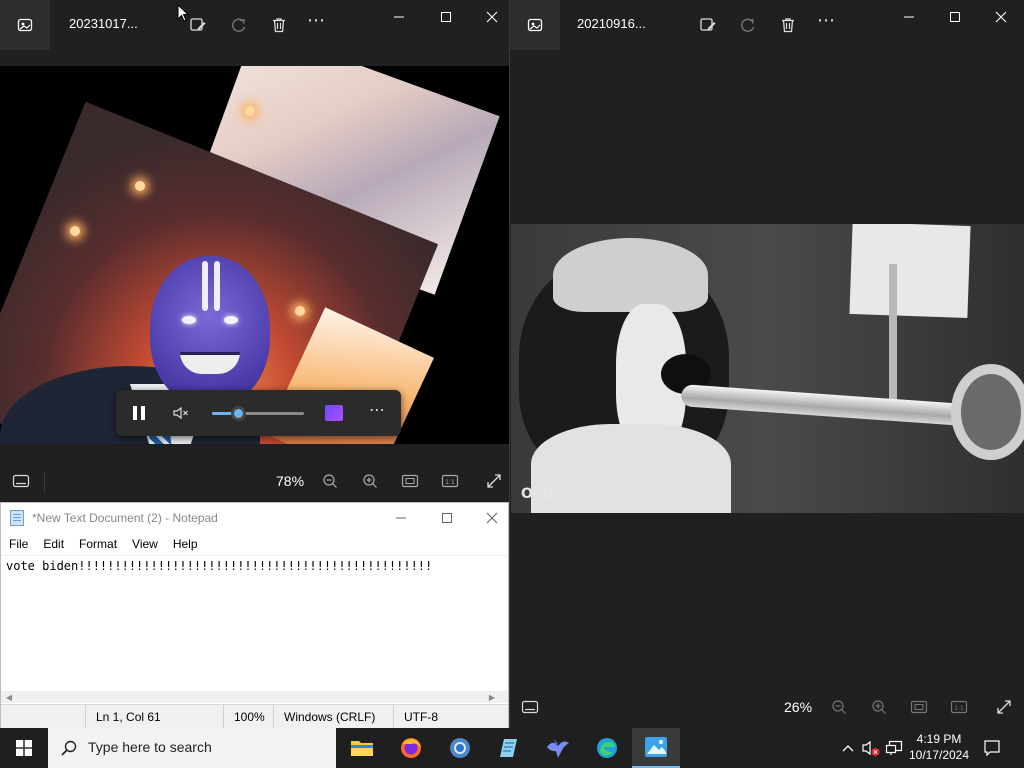 Image resolution: width=1024 pixels, height=768 pixels. Describe the element at coordinates (139, 413) in the screenshot. I see `pause-icon` at that location.